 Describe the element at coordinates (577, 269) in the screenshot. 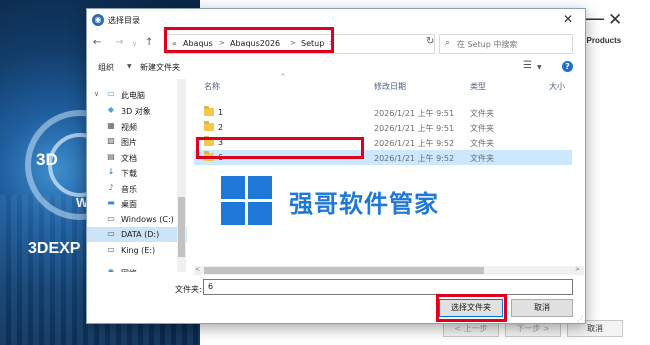

I see `scroll-right-icon: >` at that location.